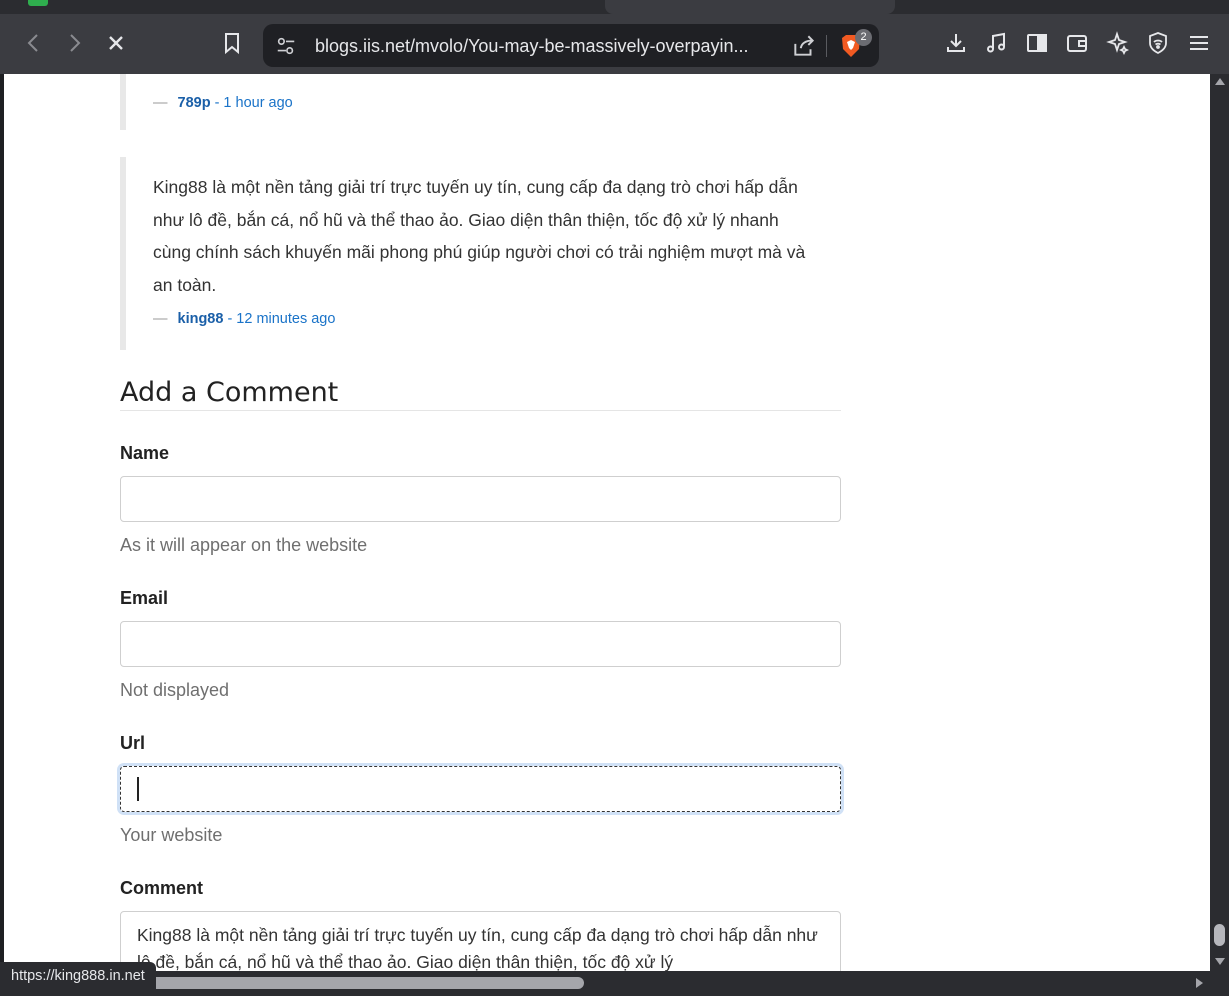 The image size is (1229, 996). I want to click on horizontal-scrollbar, so click(614, 983).